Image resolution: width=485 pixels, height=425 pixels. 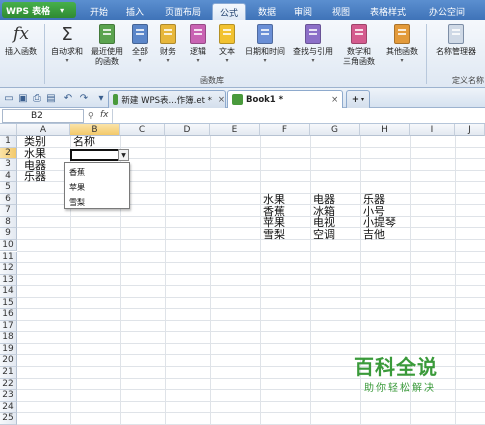 What do you see at coordinates (140, 34) in the screenshot?
I see `book-icon` at bounding box center [140, 34].